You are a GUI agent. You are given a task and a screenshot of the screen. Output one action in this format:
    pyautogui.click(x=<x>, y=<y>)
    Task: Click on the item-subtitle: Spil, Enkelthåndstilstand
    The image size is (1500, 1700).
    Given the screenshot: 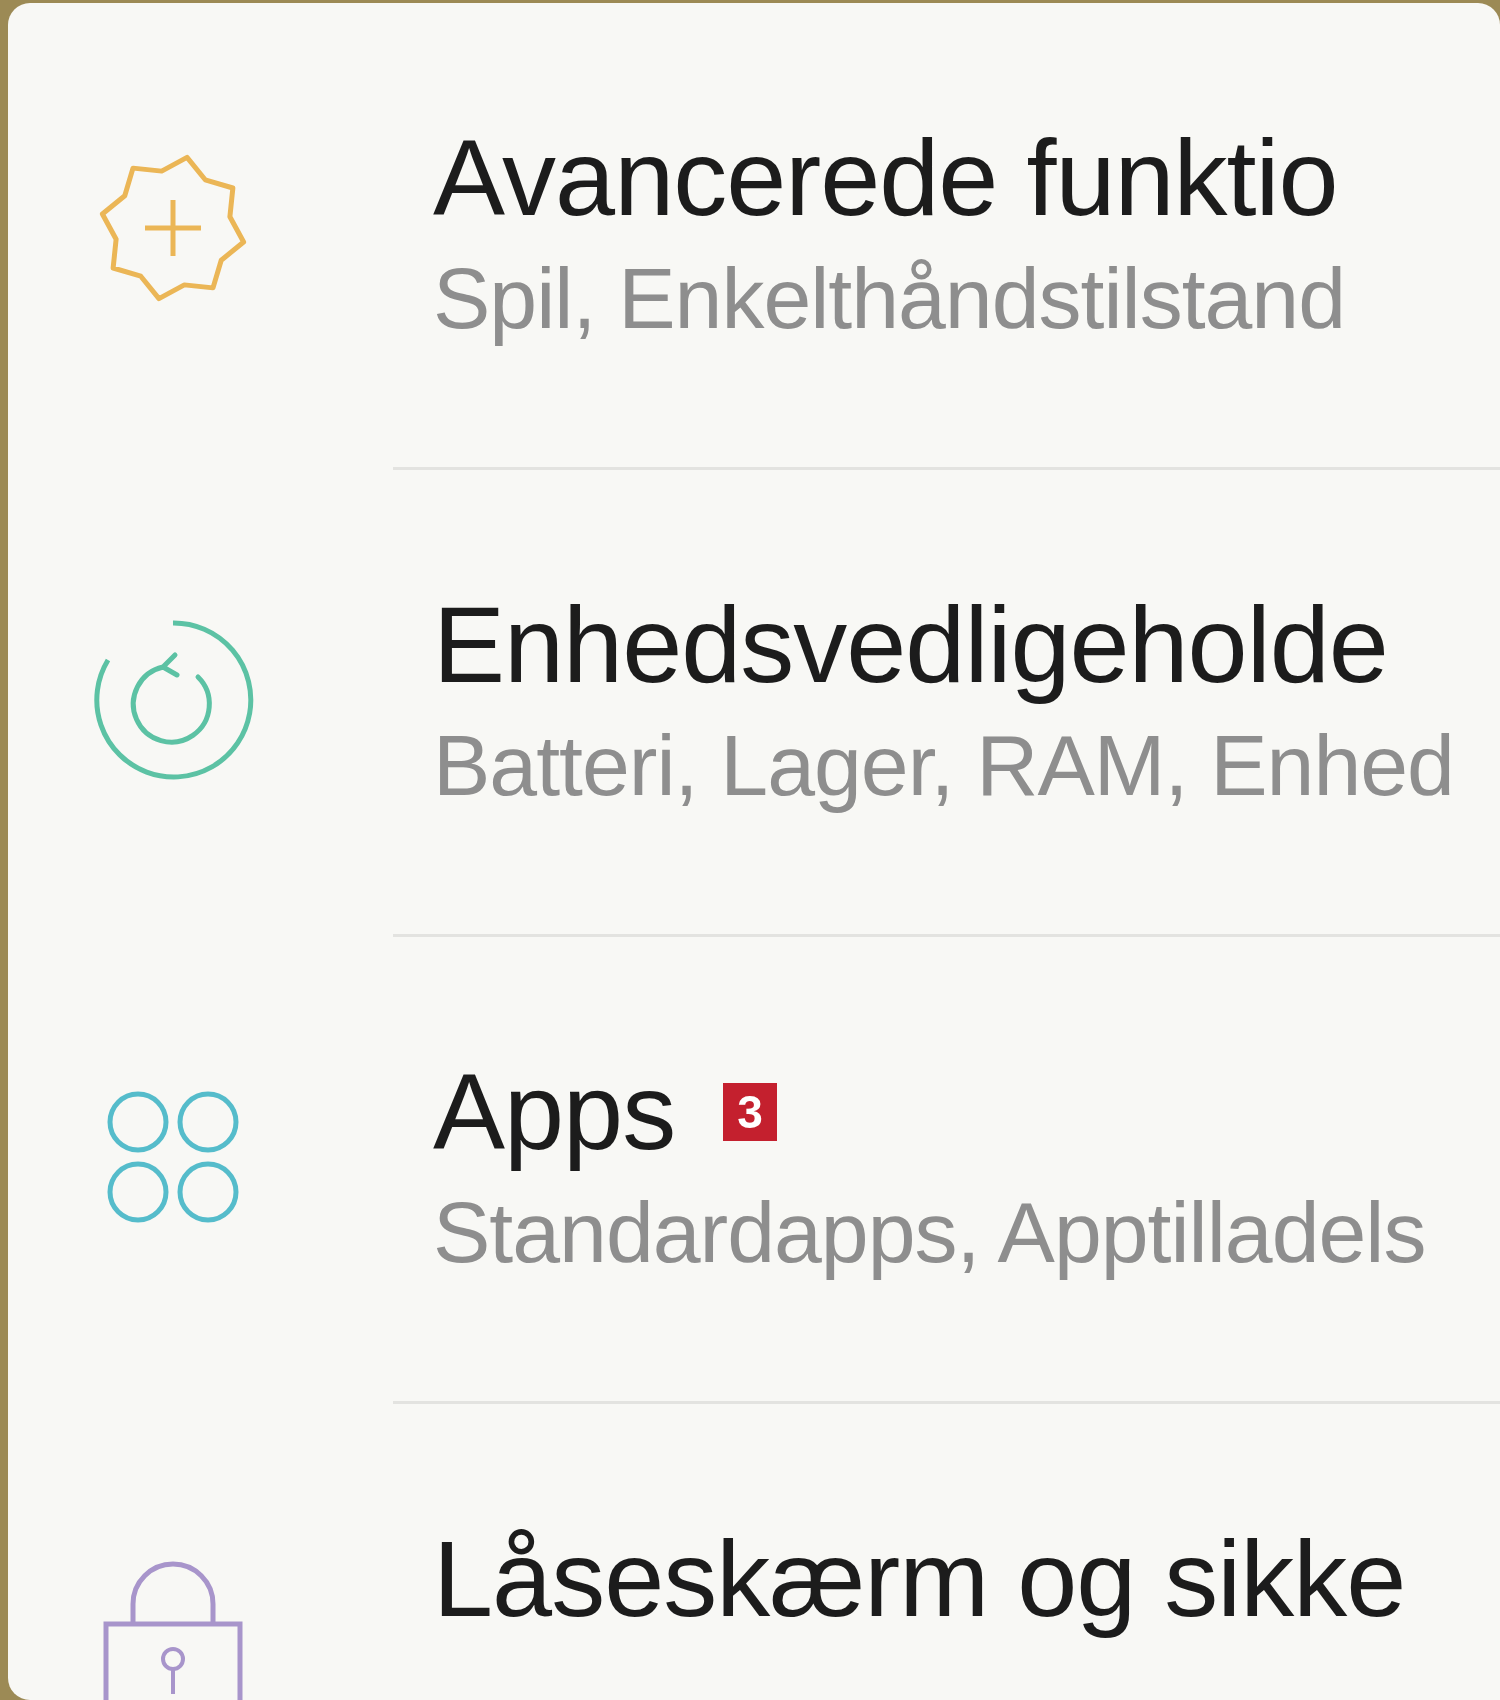 What is the action you would take?
    pyautogui.click(x=889, y=298)
    